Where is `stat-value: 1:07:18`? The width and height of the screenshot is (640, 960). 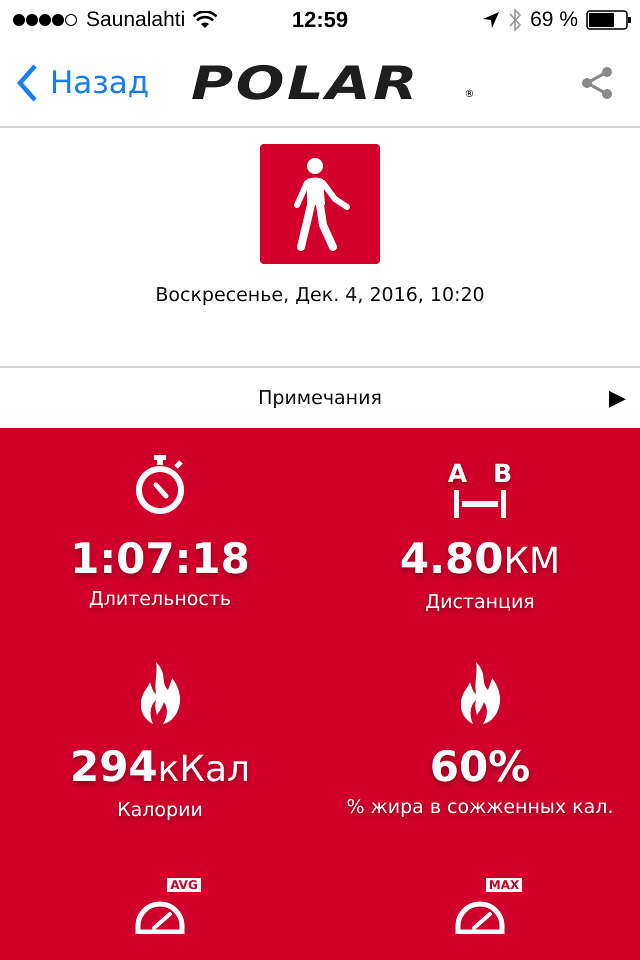 stat-value: 1:07:18 is located at coordinates (160, 559).